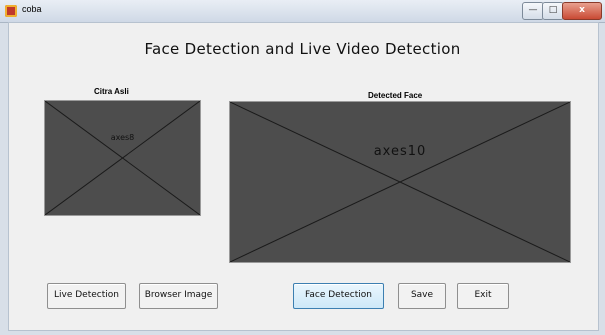  I want to click on exit-button: Exit, so click(483, 296).